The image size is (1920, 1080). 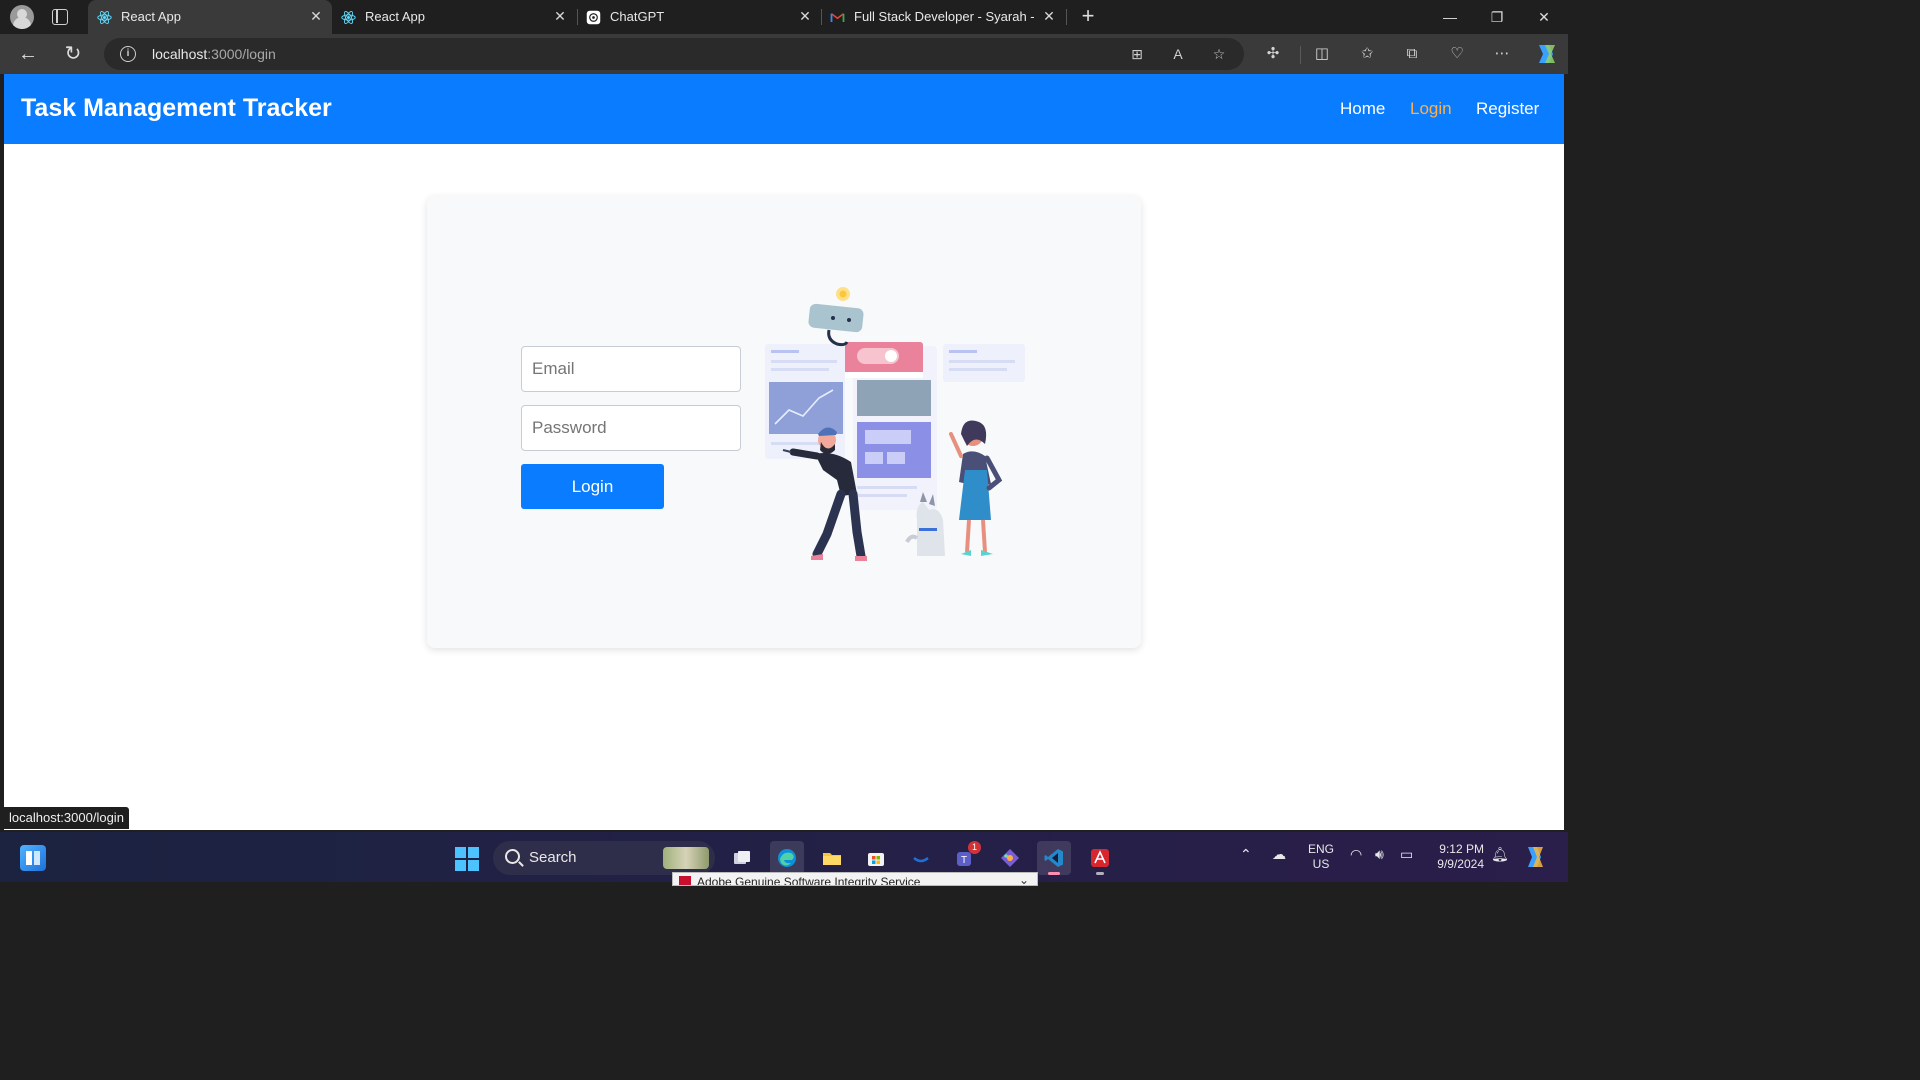 I want to click on new-tab-icon: +, so click(x=1088, y=16).